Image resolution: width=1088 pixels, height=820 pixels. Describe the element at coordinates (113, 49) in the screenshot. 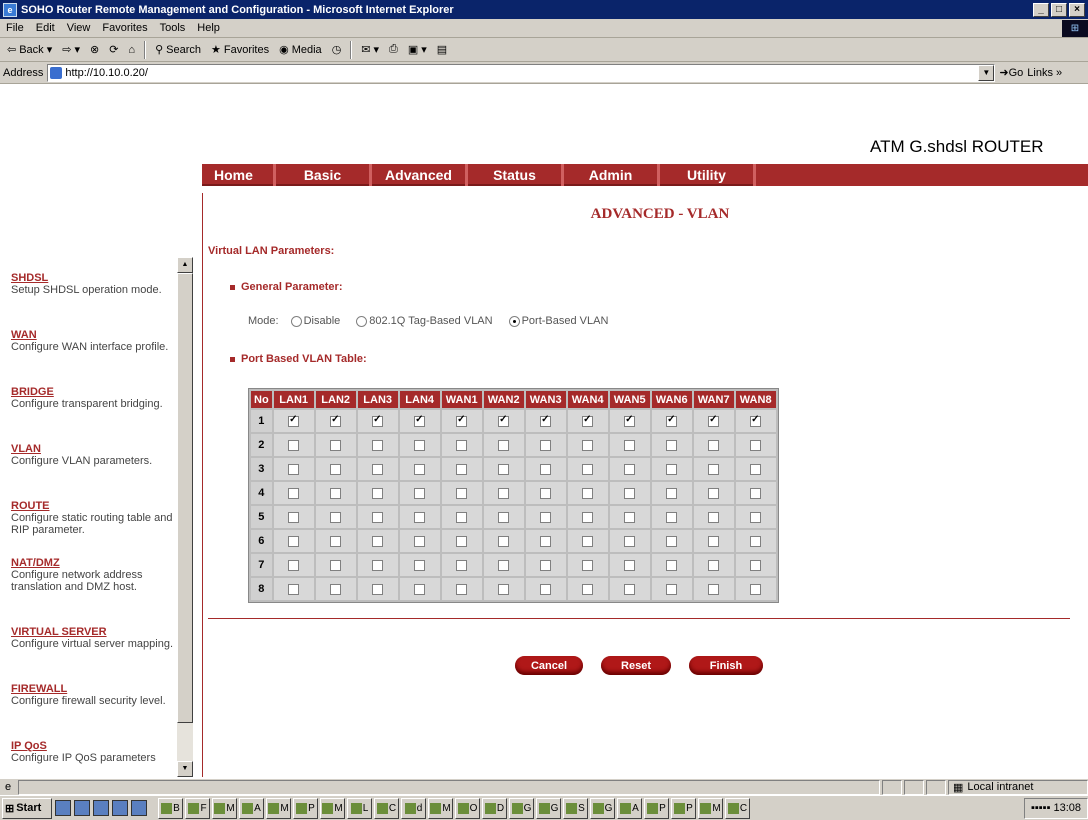

I see `refresh-button: ⟳` at that location.